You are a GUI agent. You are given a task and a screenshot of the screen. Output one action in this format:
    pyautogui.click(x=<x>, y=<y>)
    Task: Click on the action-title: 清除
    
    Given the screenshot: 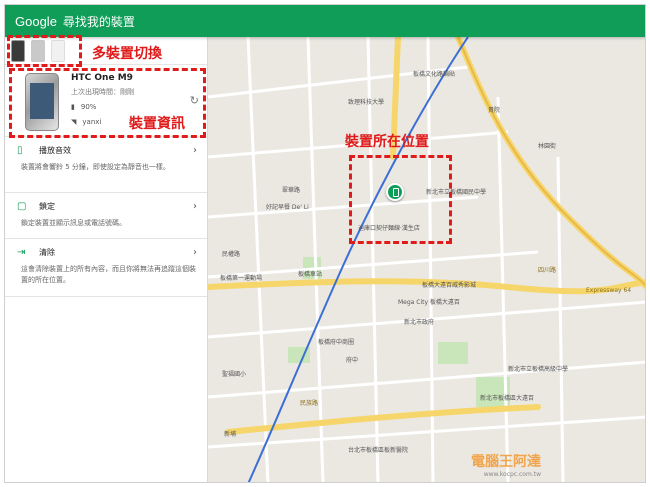 What is the action you would take?
    pyautogui.click(x=47, y=252)
    